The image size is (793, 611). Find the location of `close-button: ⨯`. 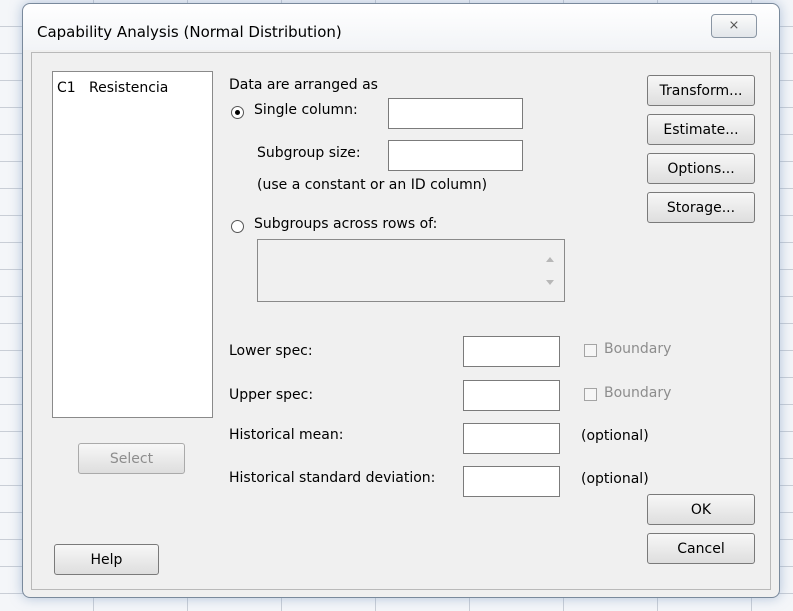

close-button: ⨯ is located at coordinates (734, 26).